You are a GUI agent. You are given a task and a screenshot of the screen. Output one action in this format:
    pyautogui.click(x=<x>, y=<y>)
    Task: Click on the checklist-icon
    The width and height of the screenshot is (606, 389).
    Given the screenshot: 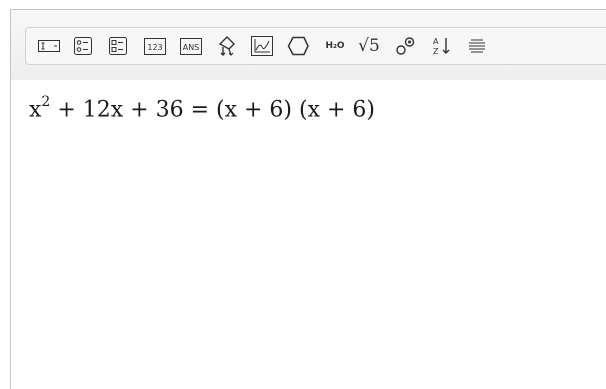 What is the action you would take?
    pyautogui.click(x=118, y=46)
    